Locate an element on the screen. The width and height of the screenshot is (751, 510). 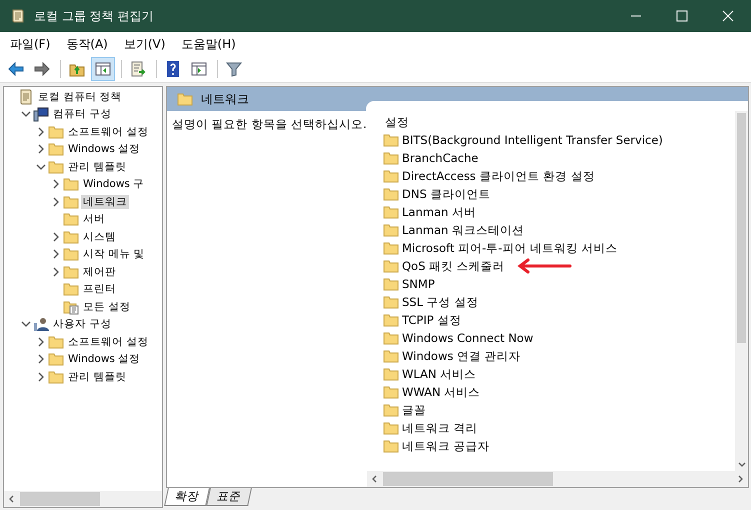
setting-item: DirectAccess 클라이언트 환경 설정 is located at coordinates (498, 176).